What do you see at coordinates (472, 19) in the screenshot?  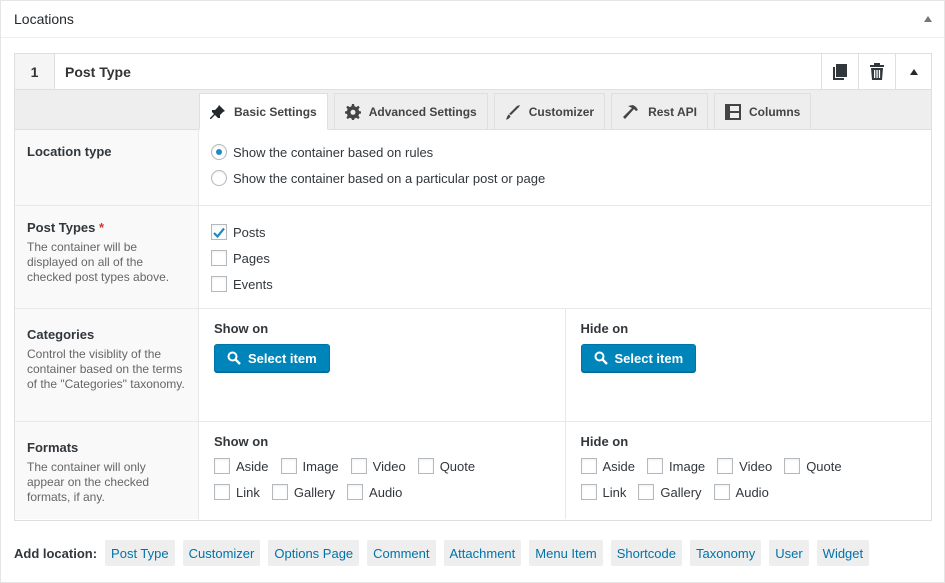 I see `postbox-header: Locations` at bounding box center [472, 19].